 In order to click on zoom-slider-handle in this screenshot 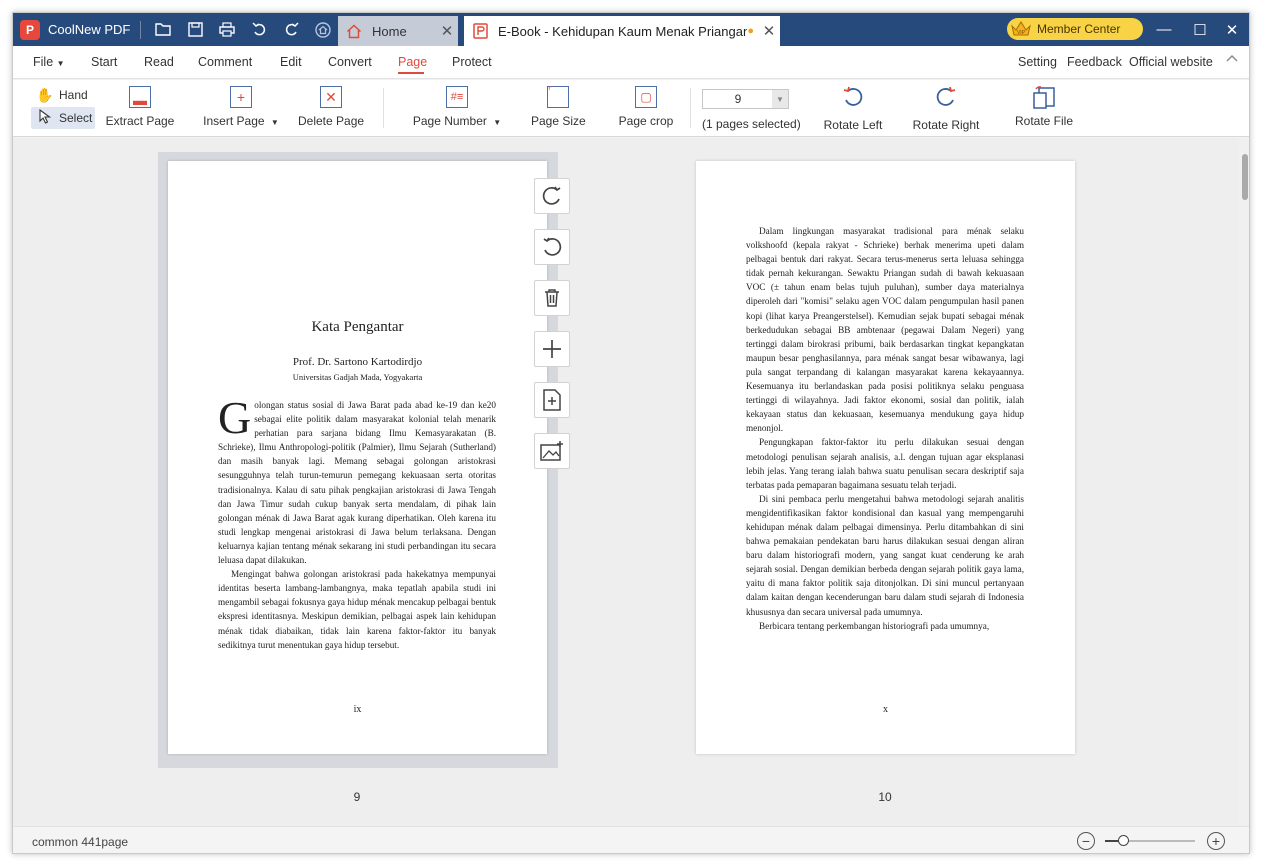, I will do `click(1123, 840)`.